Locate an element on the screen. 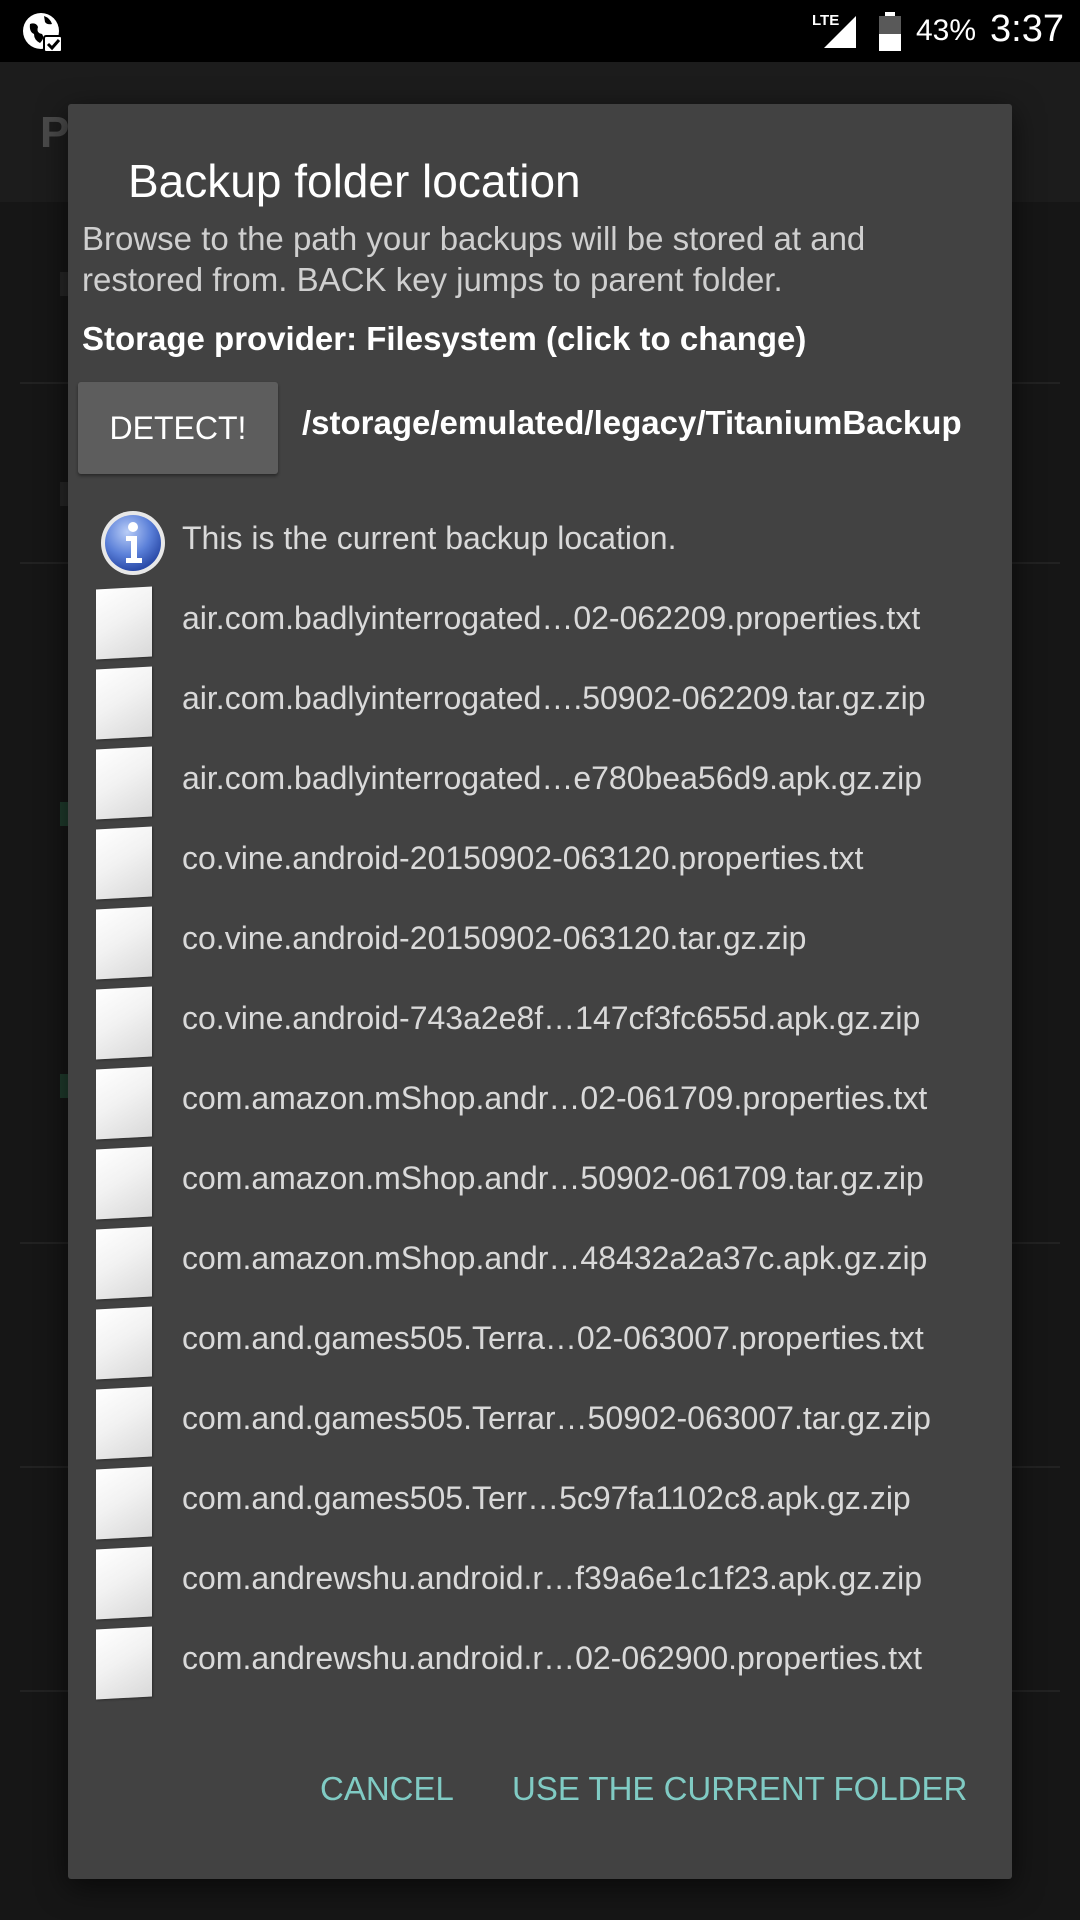  cancel-button: CANCEL is located at coordinates (387, 1789).